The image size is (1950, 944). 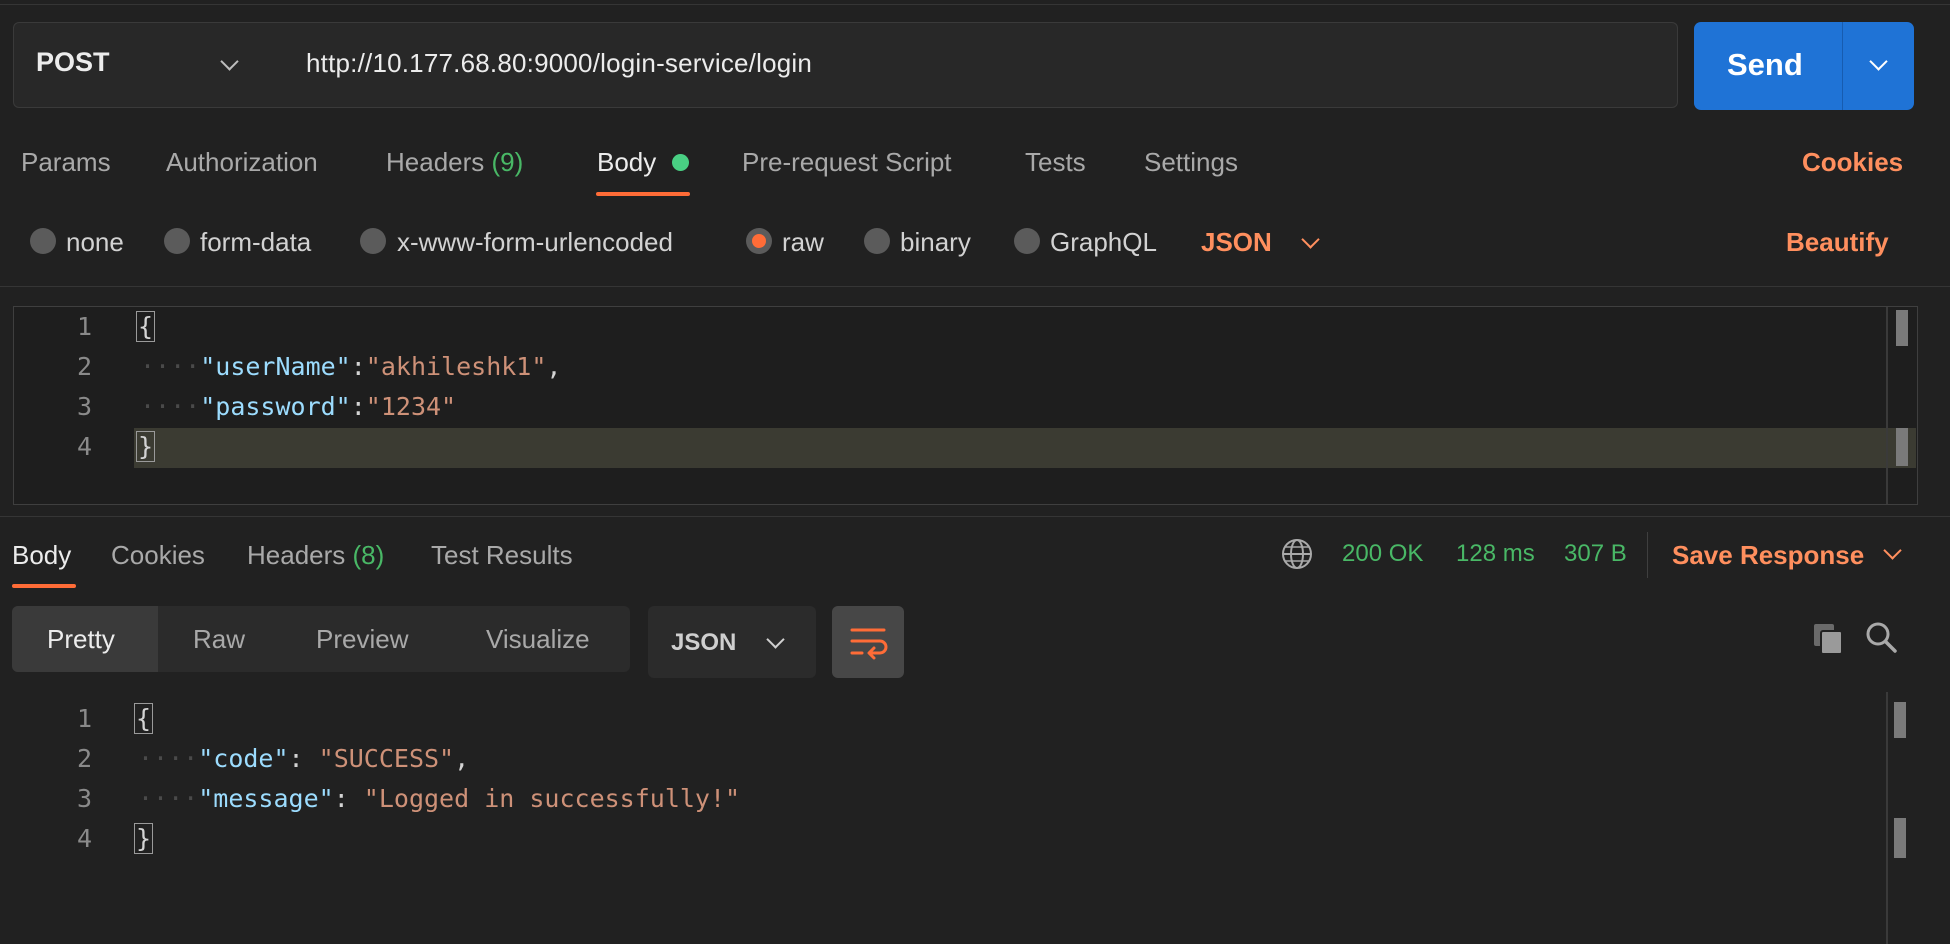 I want to click on code-line-3: ····"message": "Logged in successfully!", so click(x=439, y=798).